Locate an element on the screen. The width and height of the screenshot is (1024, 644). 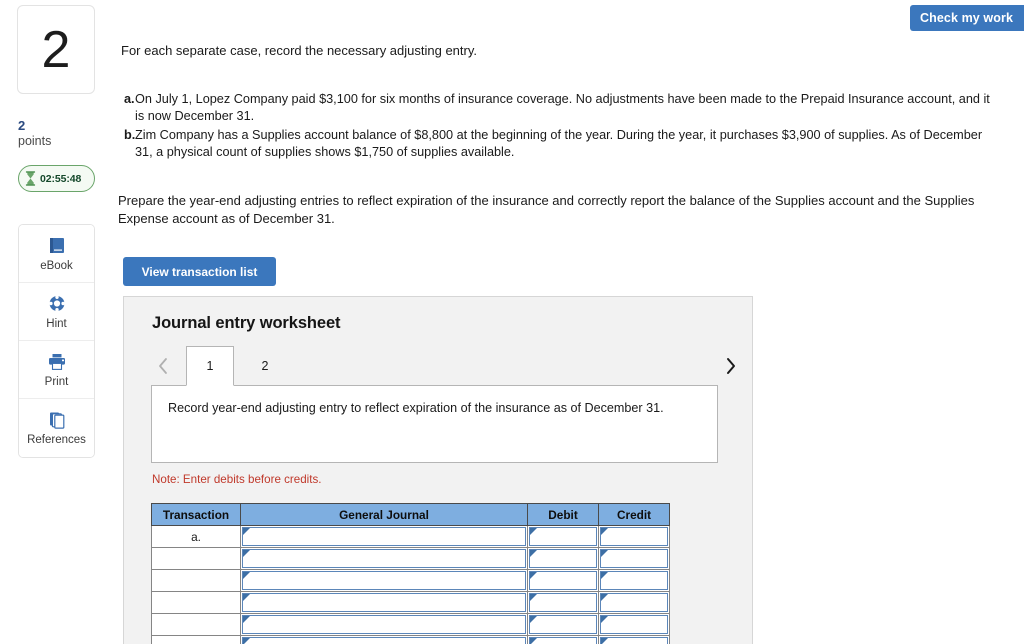
hourglass-icon is located at coordinates (30, 178).